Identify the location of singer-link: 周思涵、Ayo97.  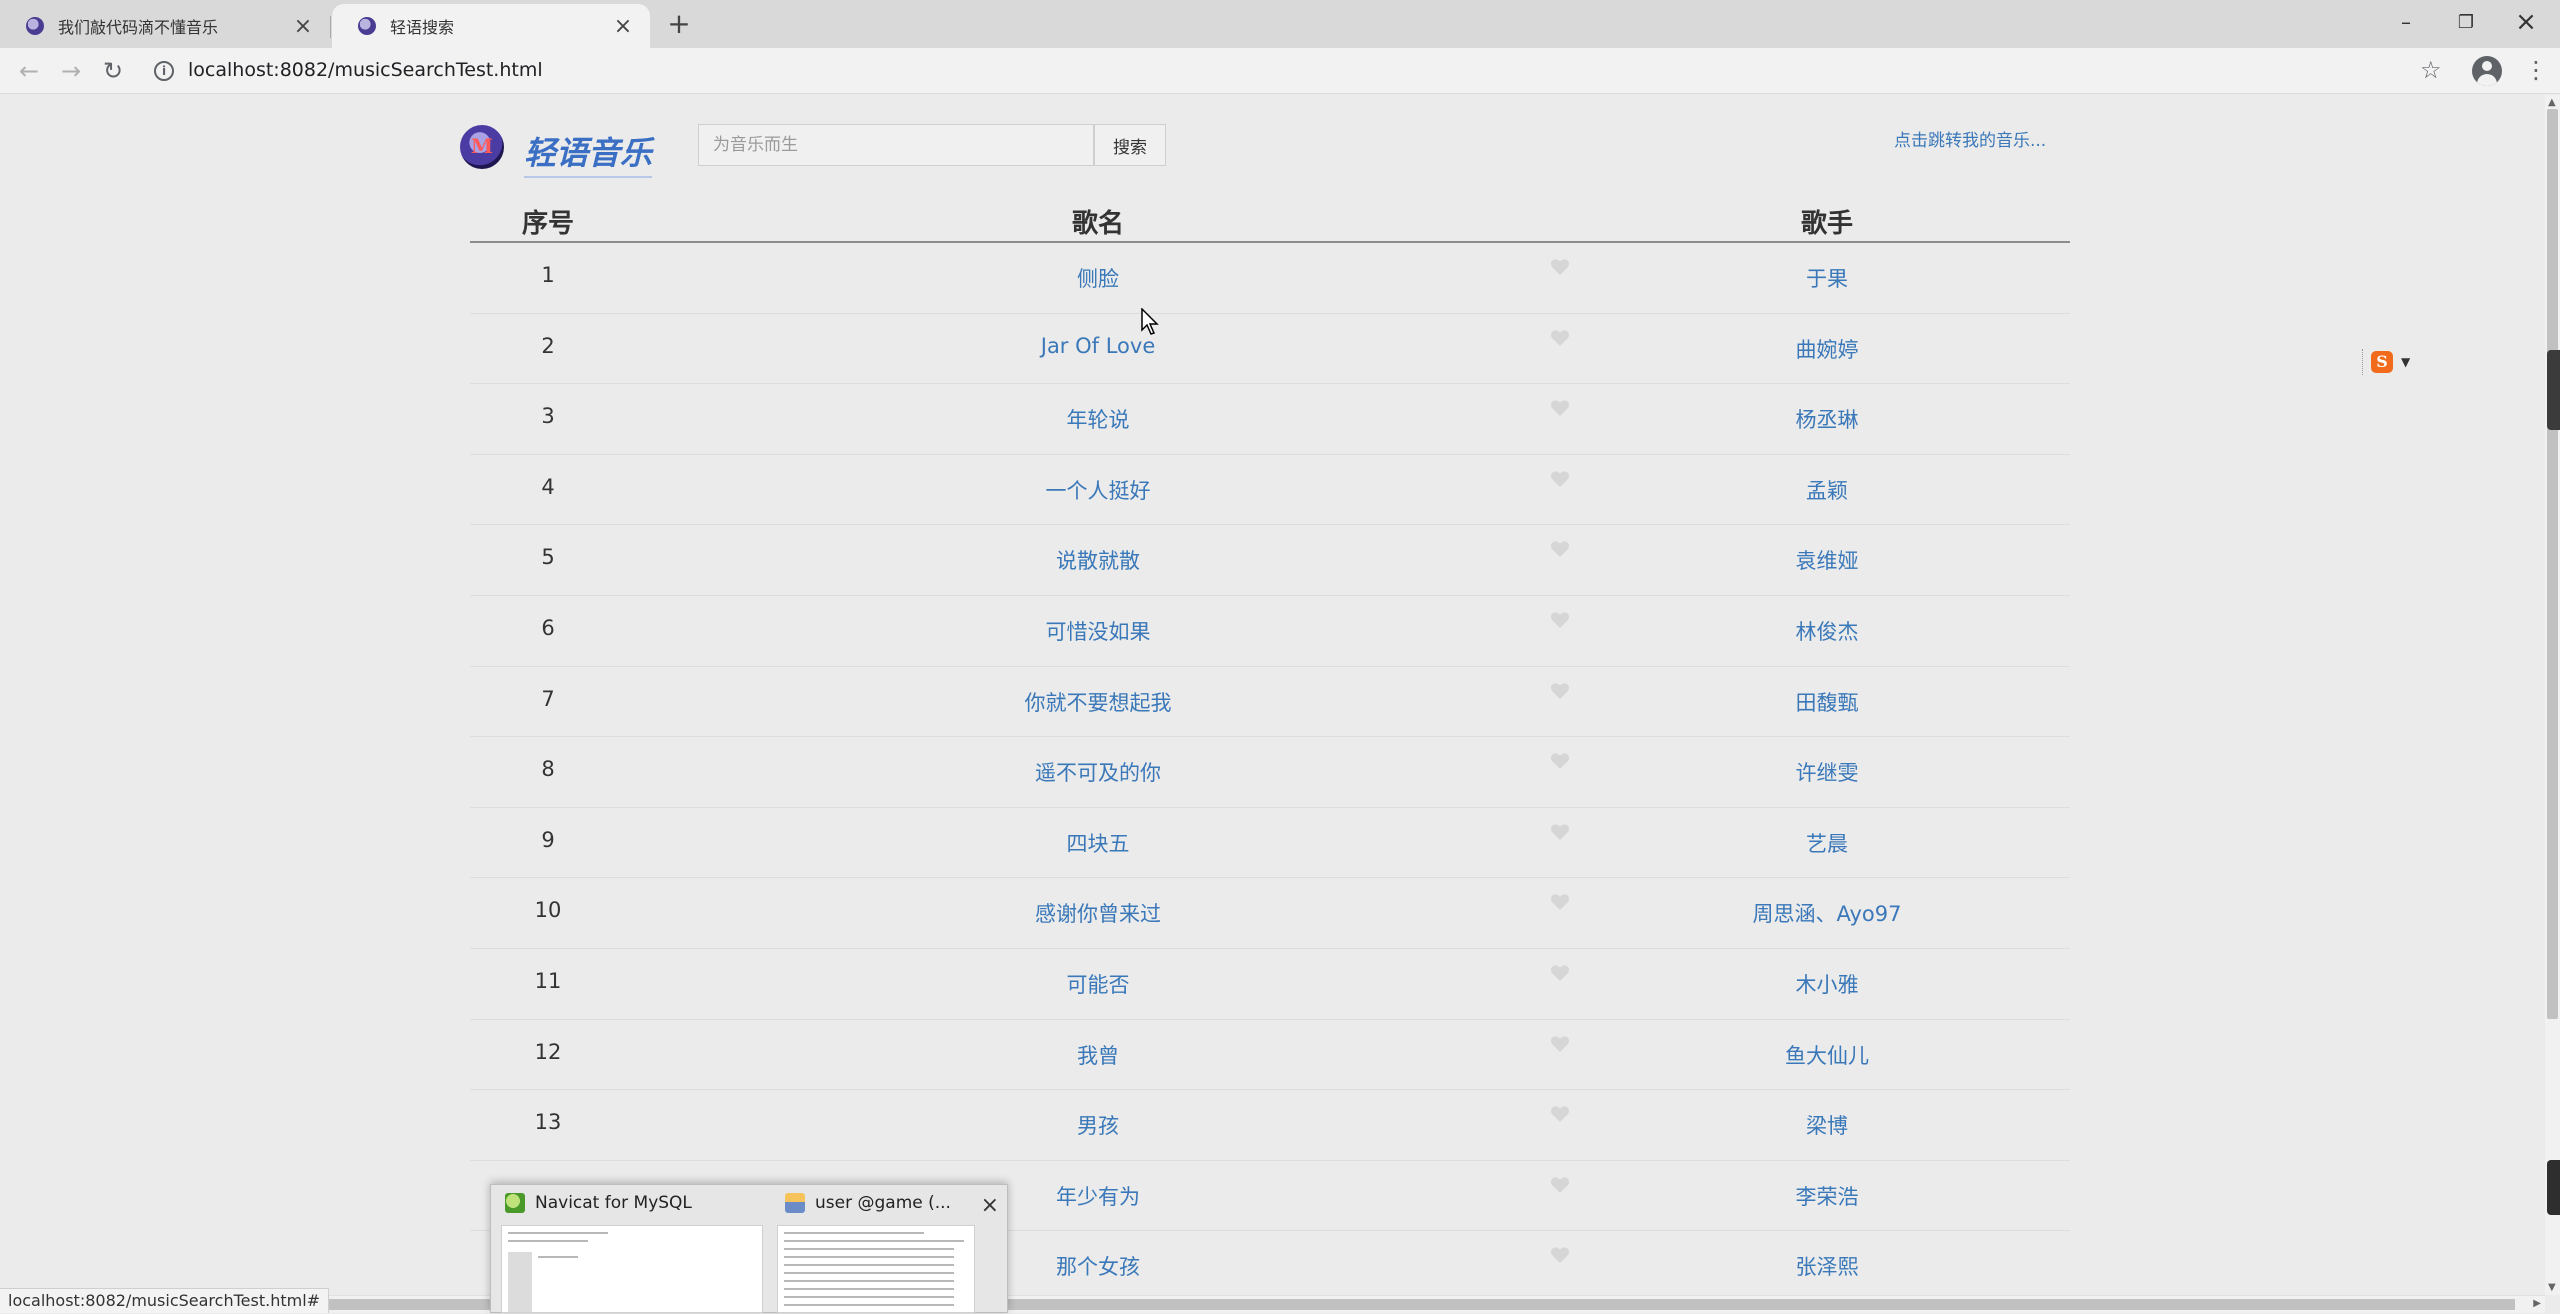
(1827, 913).